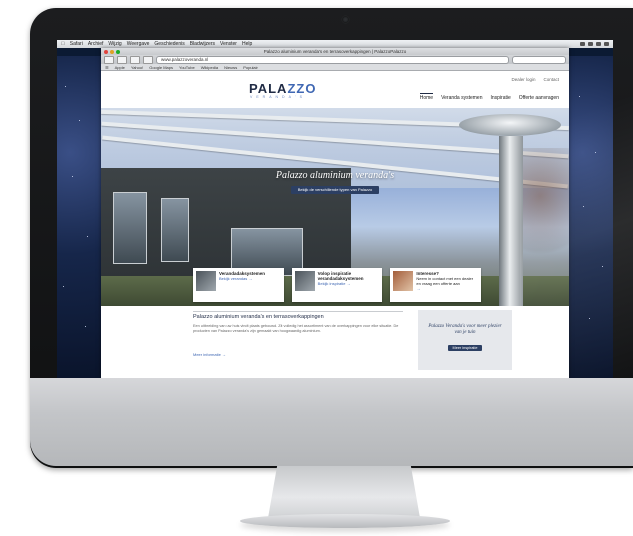 This screenshot has width=633, height=536. Describe the element at coordinates (109, 59) in the screenshot. I see `back-button` at that location.